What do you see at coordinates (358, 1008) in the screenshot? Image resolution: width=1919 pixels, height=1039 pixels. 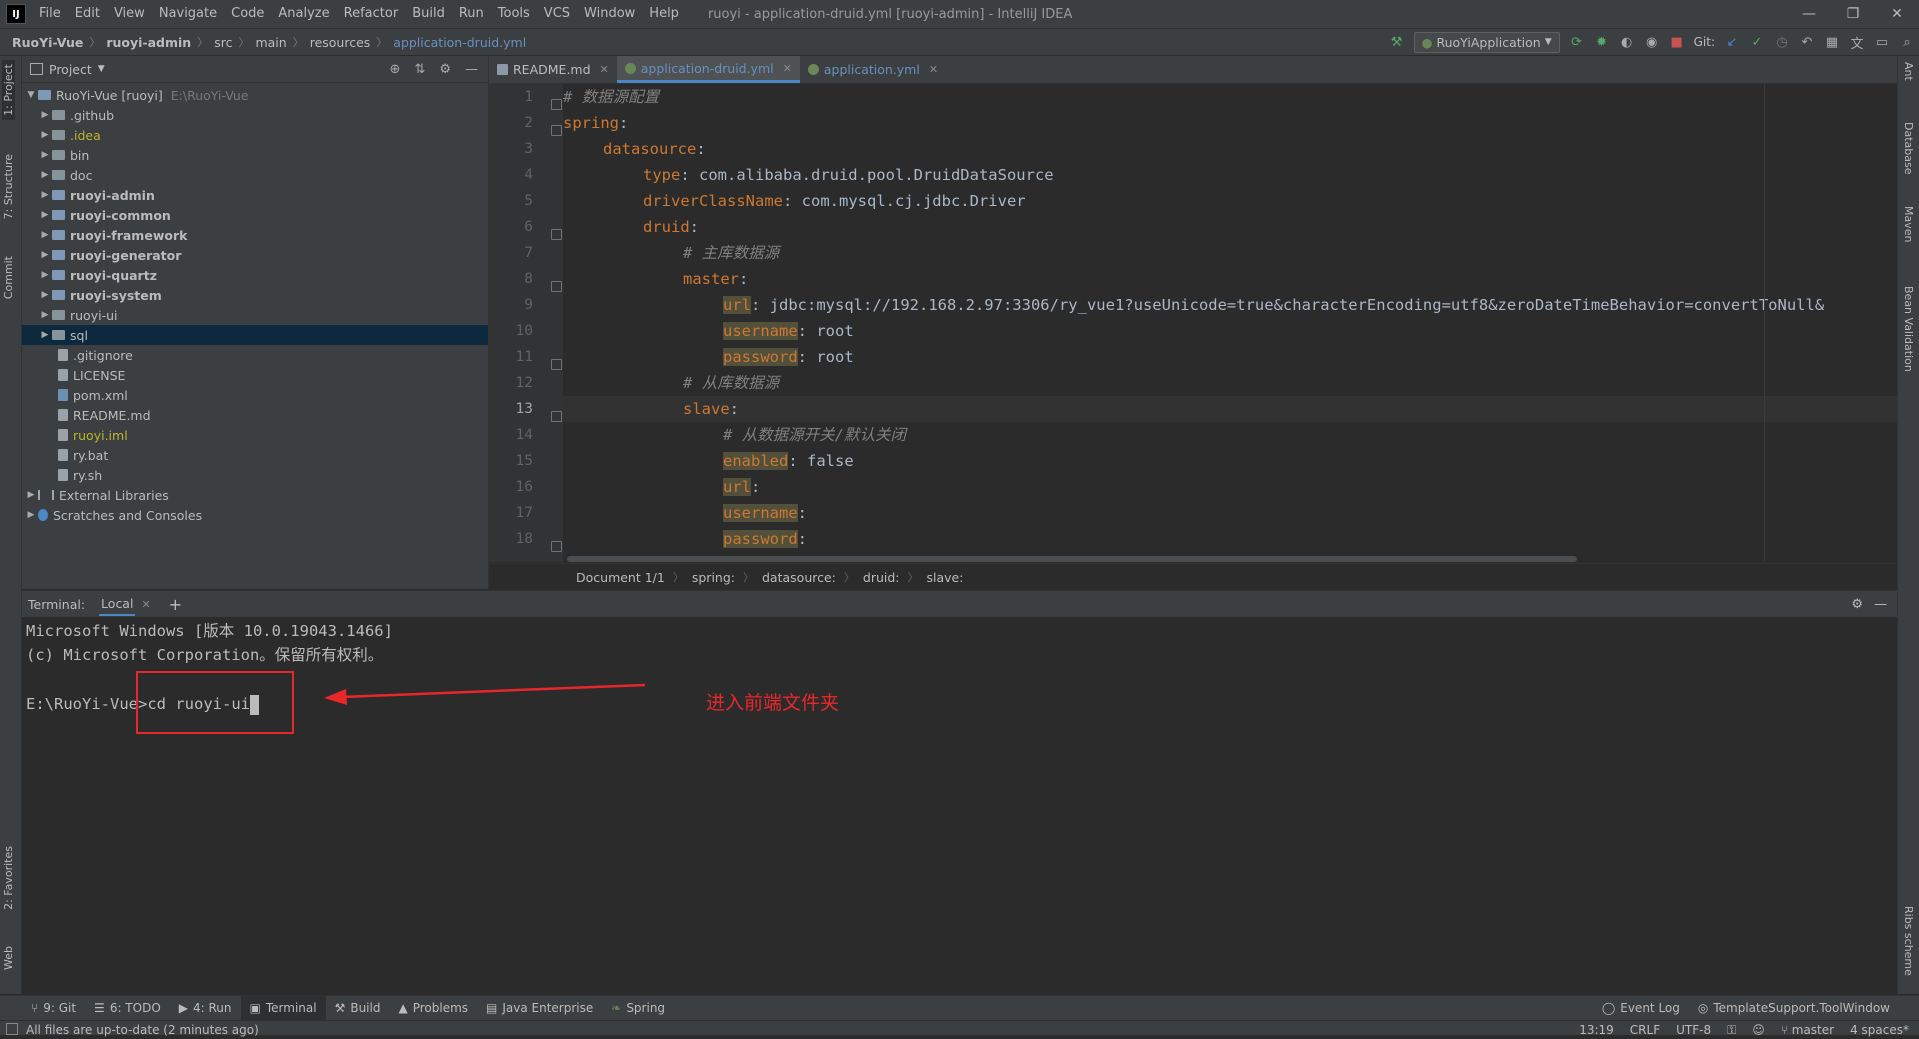 I see `tool-build: ⚒ Build` at bounding box center [358, 1008].